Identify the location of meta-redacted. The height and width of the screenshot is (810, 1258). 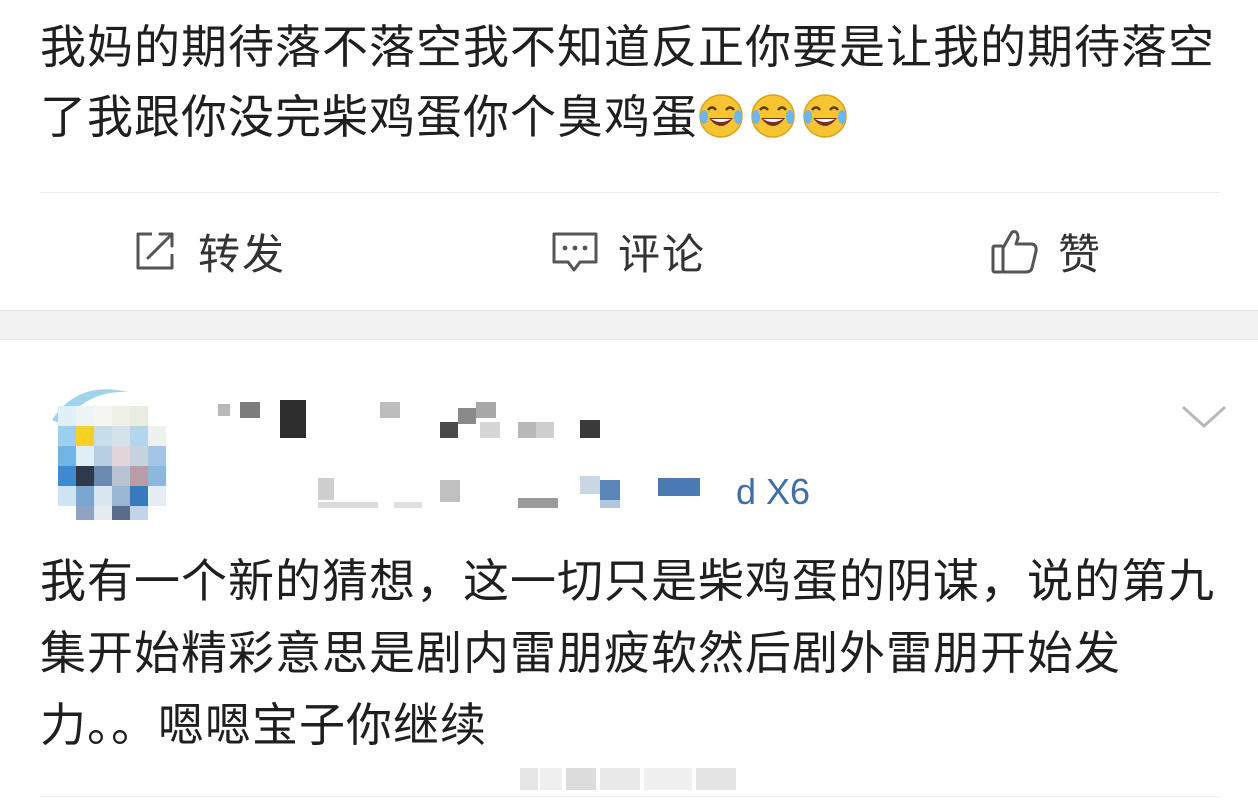
(509, 492).